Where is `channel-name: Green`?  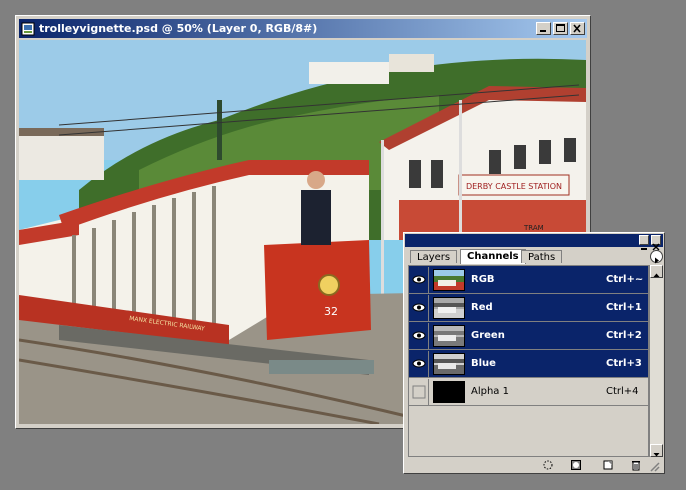 channel-name: Green is located at coordinates (488, 335).